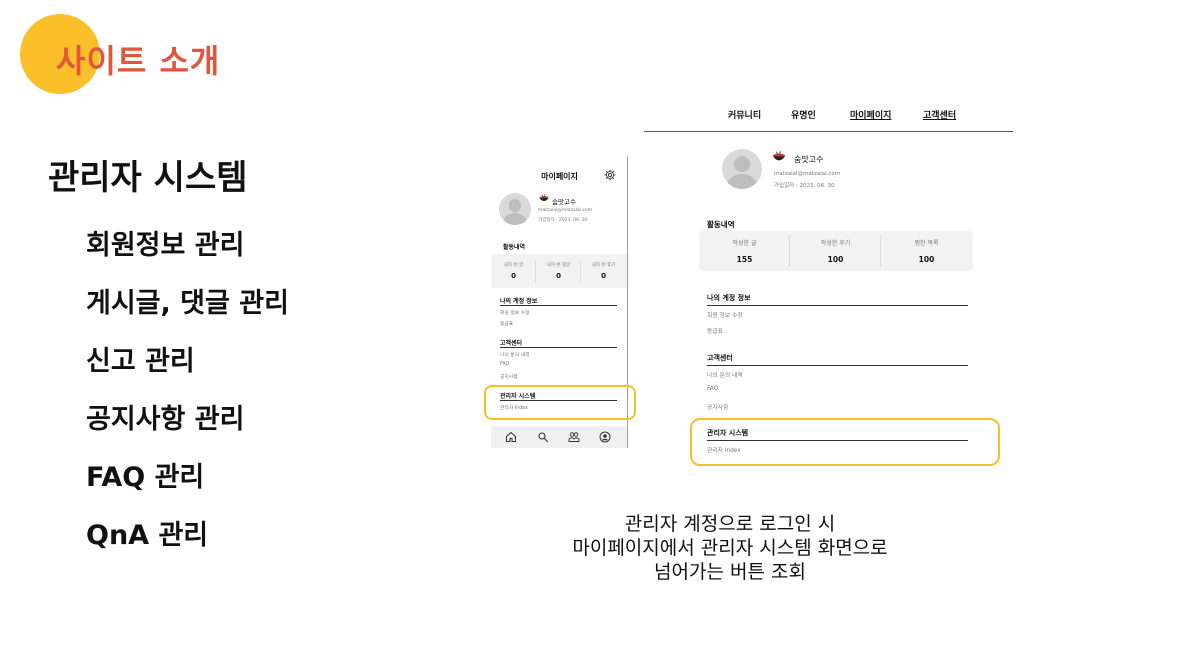 The image size is (1177, 658). I want to click on stat-written-posts: 작성한 글 155, so click(744, 251).